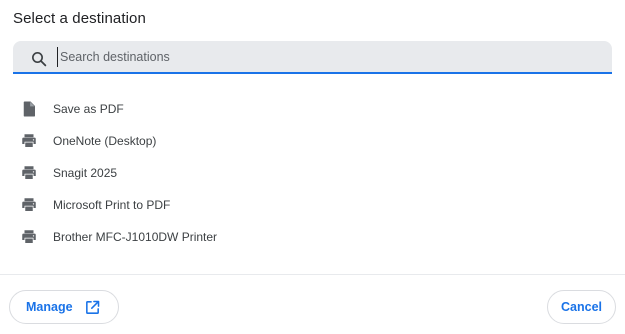 The width and height of the screenshot is (625, 334). Describe the element at coordinates (105, 141) in the screenshot. I see `destination-label: OneNote (Desktop)` at that location.